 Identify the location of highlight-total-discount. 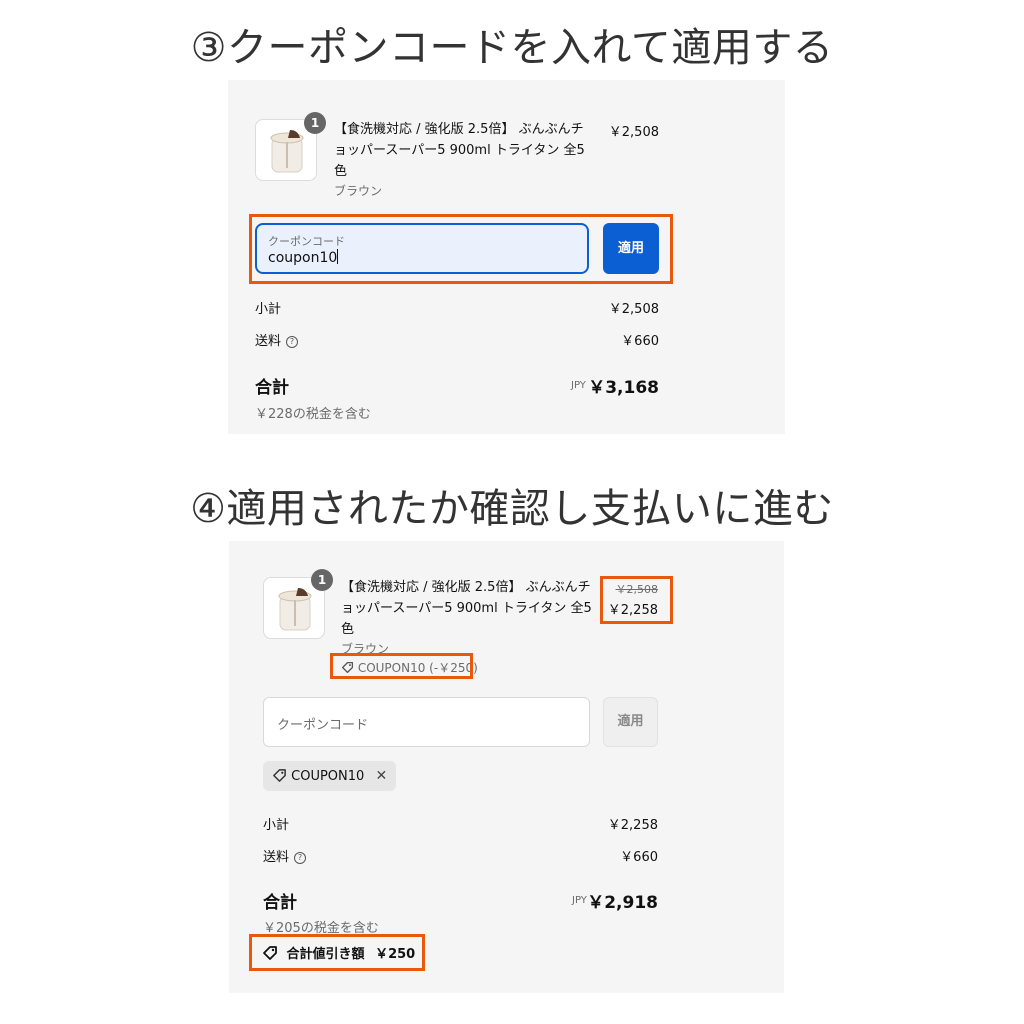
(337, 952).